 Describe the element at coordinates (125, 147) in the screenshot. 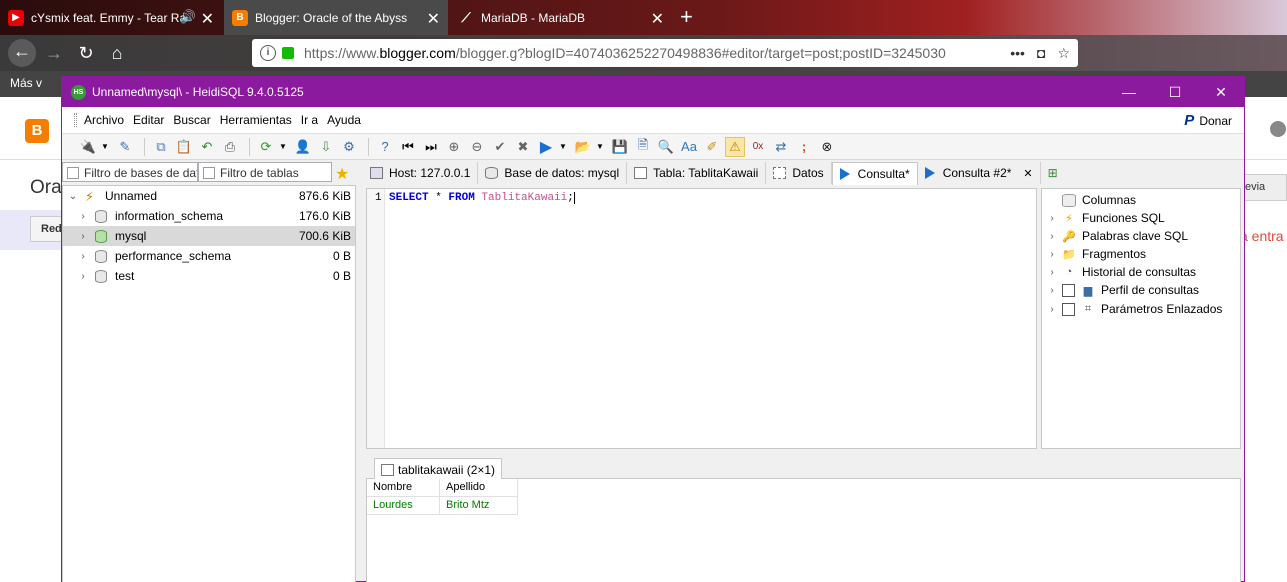

I see `disconnect-icon: ✎` at that location.